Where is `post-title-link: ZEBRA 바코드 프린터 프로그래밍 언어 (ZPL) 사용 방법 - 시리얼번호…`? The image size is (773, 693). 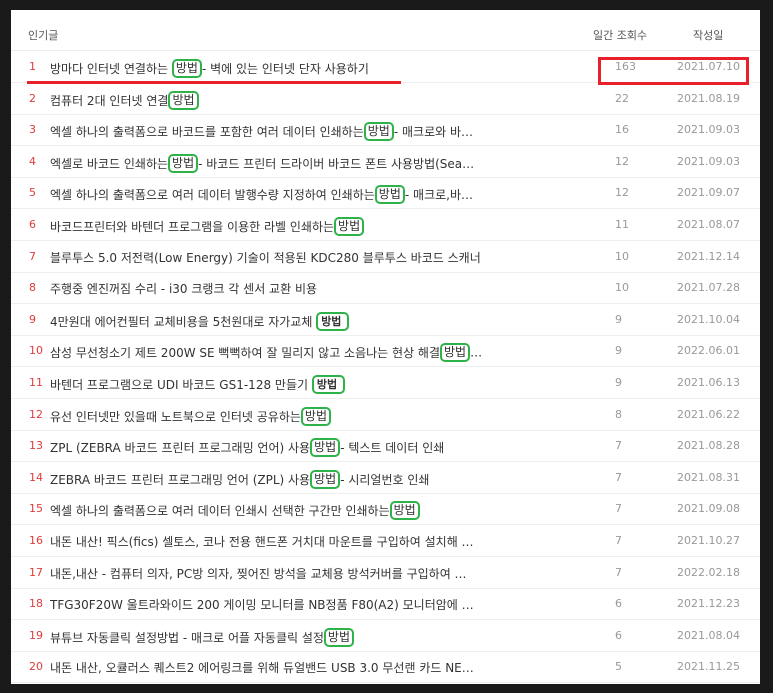 post-title-link: ZEBRA 바코드 프린터 프로그래밍 언어 (ZPL) 사용 방법 - 시리얼번호… is located at coordinates (272, 479).